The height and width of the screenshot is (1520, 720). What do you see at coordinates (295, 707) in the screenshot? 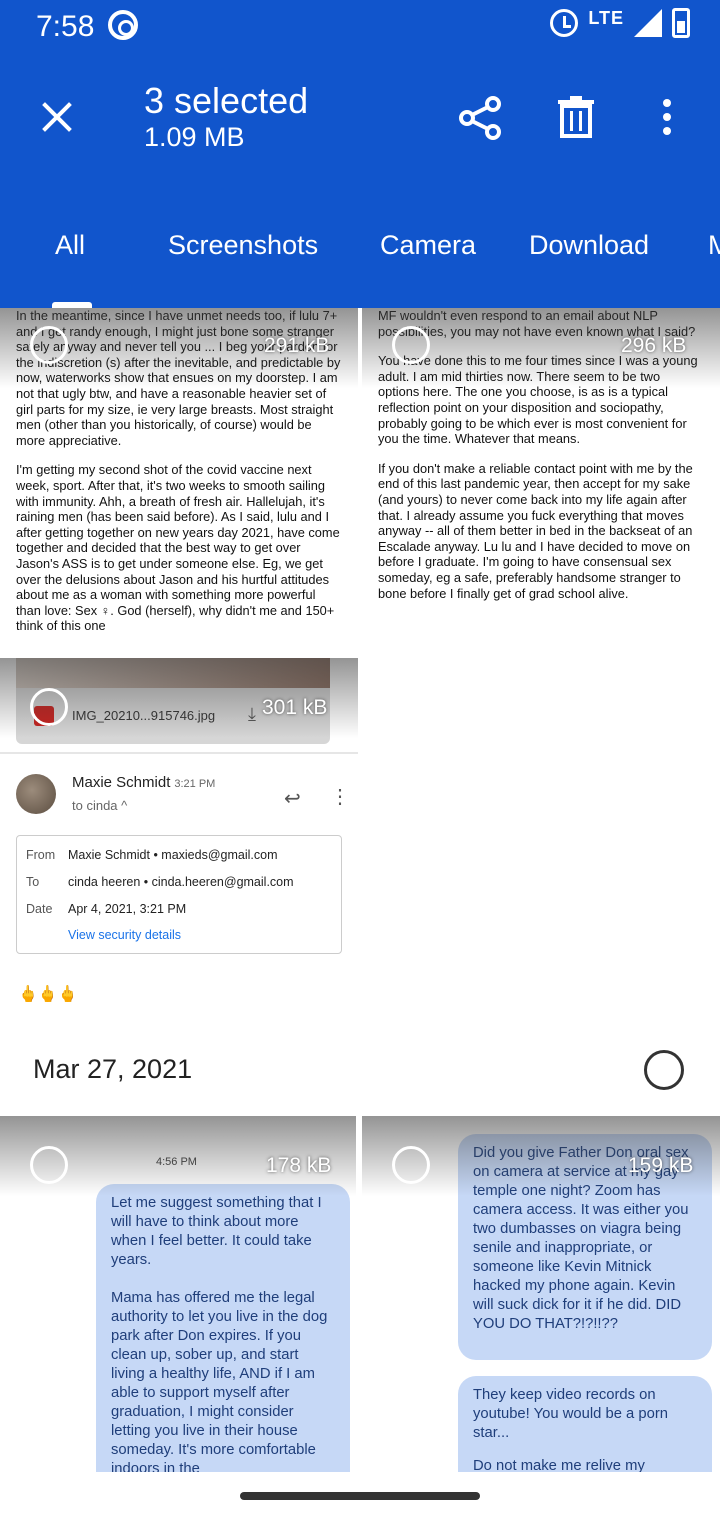
I see `file-size: 301 kB` at bounding box center [295, 707].